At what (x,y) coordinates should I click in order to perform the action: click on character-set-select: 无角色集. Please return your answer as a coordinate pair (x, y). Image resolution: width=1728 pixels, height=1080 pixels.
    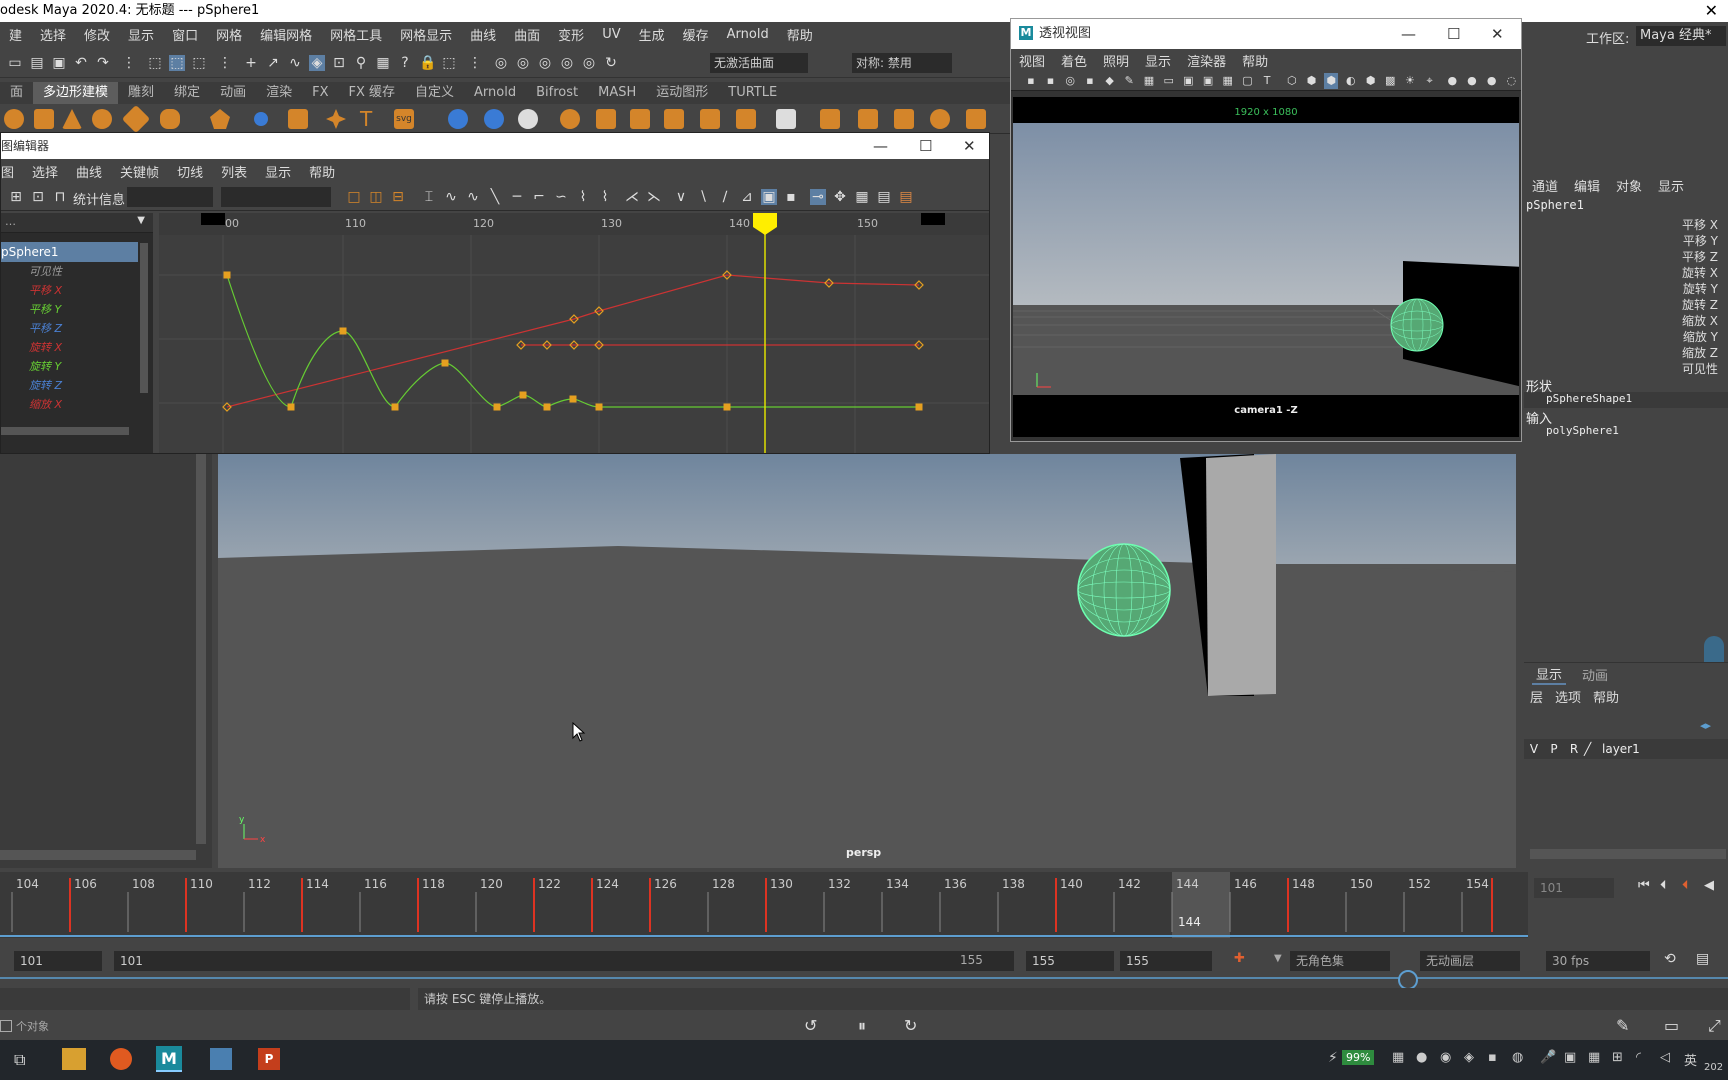
    Looking at the image, I should click on (1340, 961).